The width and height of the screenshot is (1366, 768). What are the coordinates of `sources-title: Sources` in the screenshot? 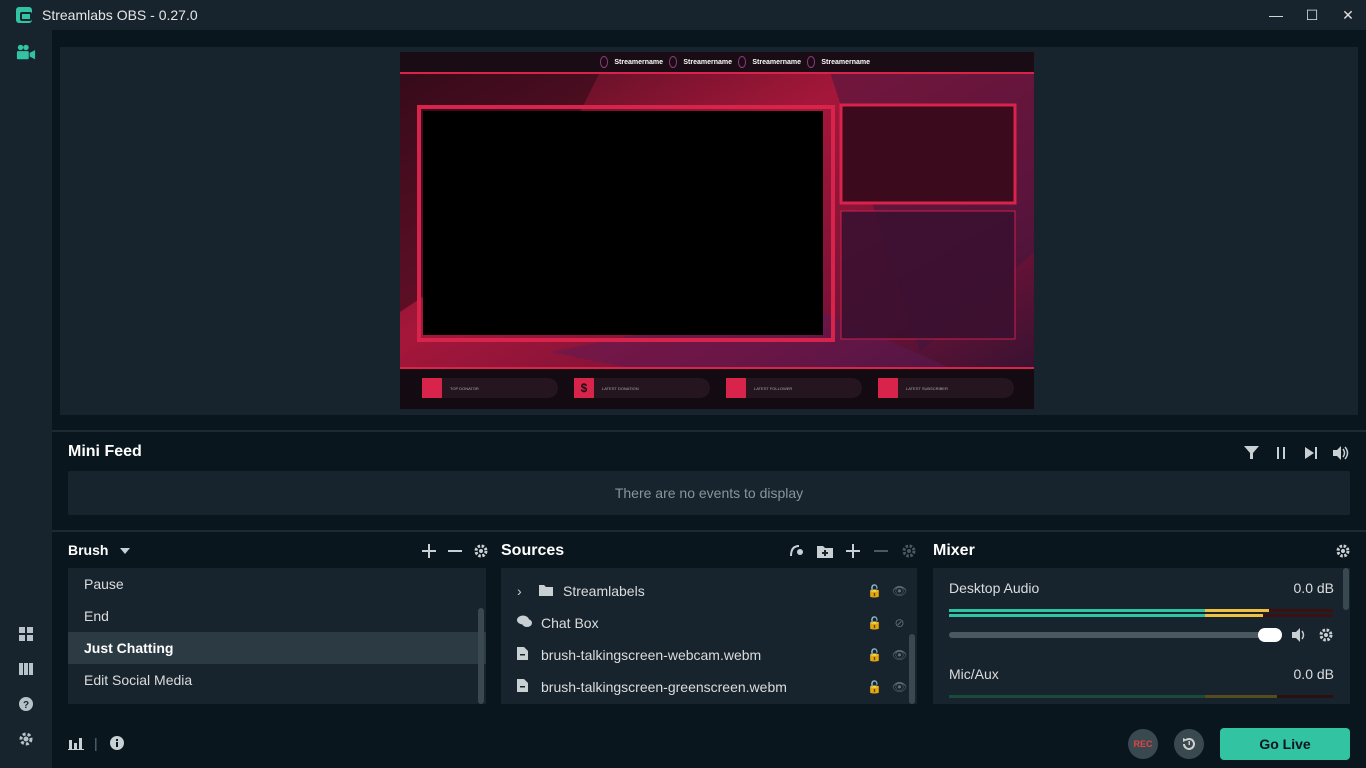 It's located at (533, 550).